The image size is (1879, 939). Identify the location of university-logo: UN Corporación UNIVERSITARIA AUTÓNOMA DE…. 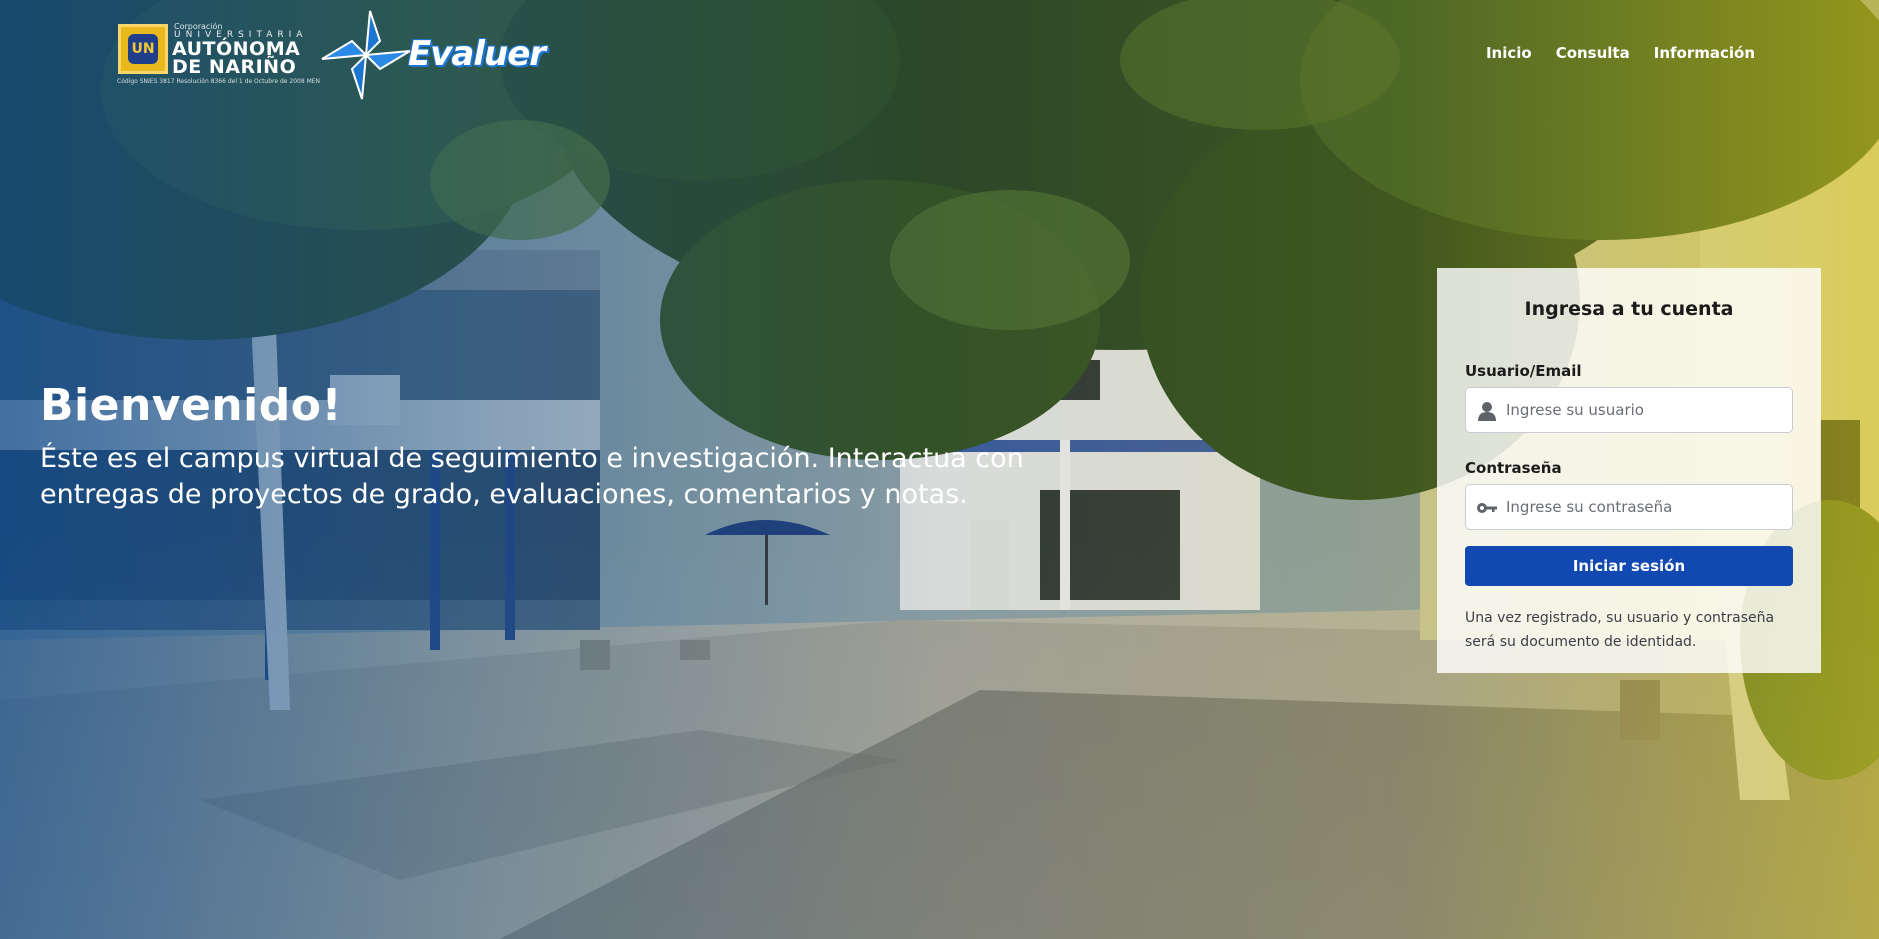
(215, 53).